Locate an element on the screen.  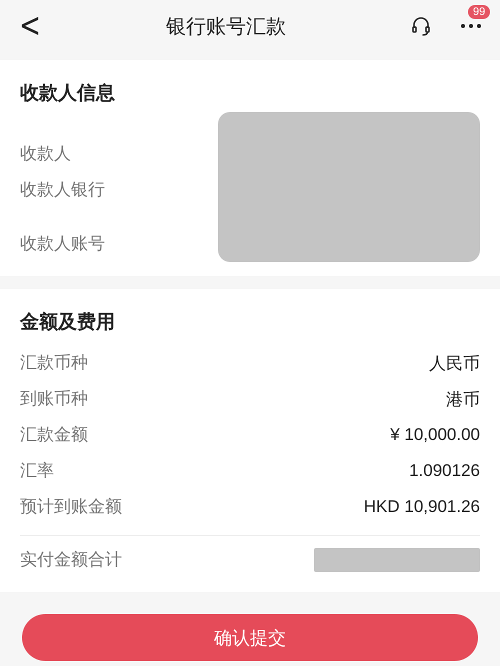
field-label: 汇款币种 is located at coordinates (54, 363).